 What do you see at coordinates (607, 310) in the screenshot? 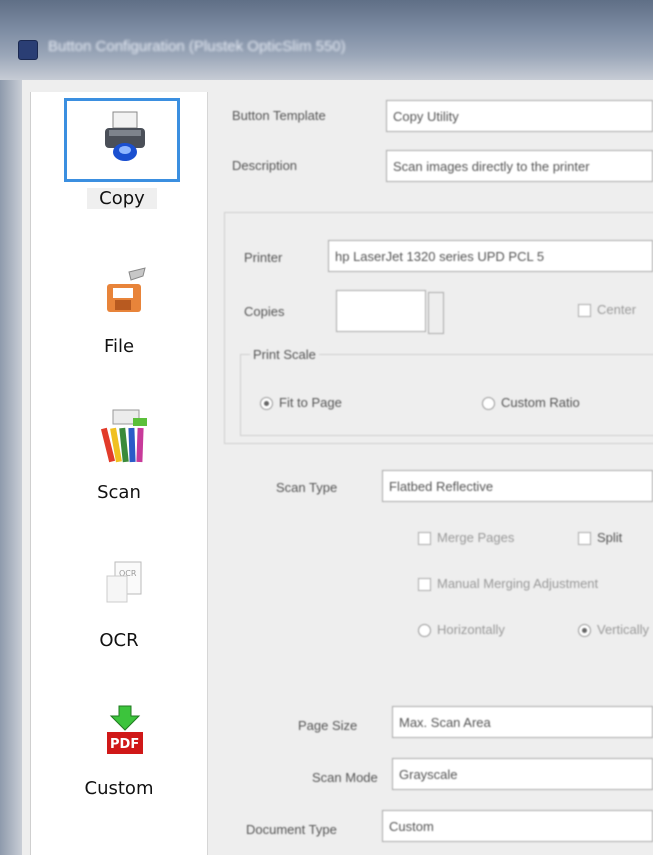
I see `center-checkbox: Center` at bounding box center [607, 310].